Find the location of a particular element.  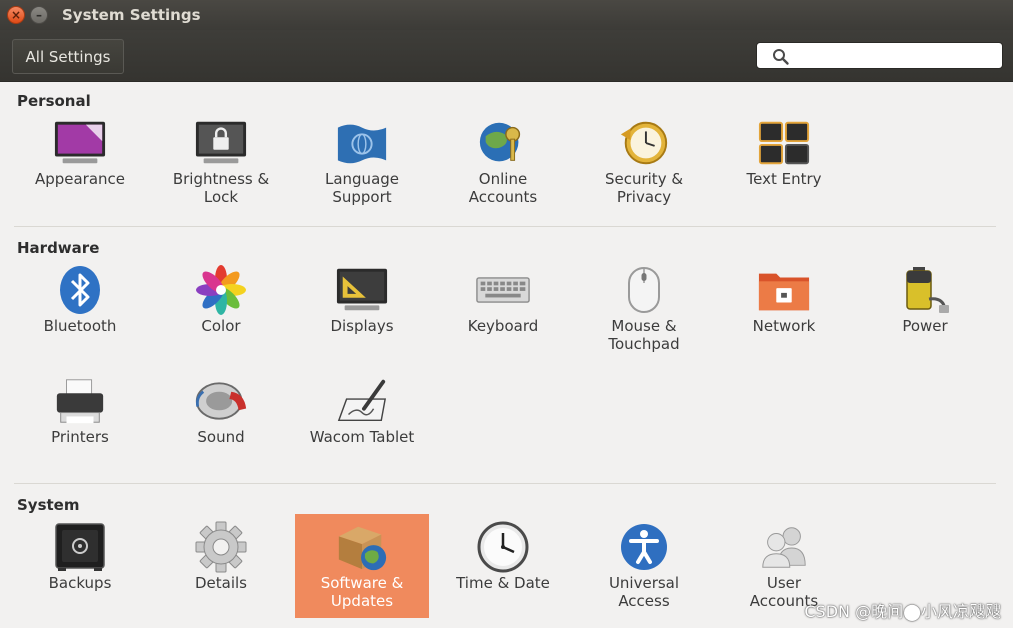

printer-icon is located at coordinates (80, 401).